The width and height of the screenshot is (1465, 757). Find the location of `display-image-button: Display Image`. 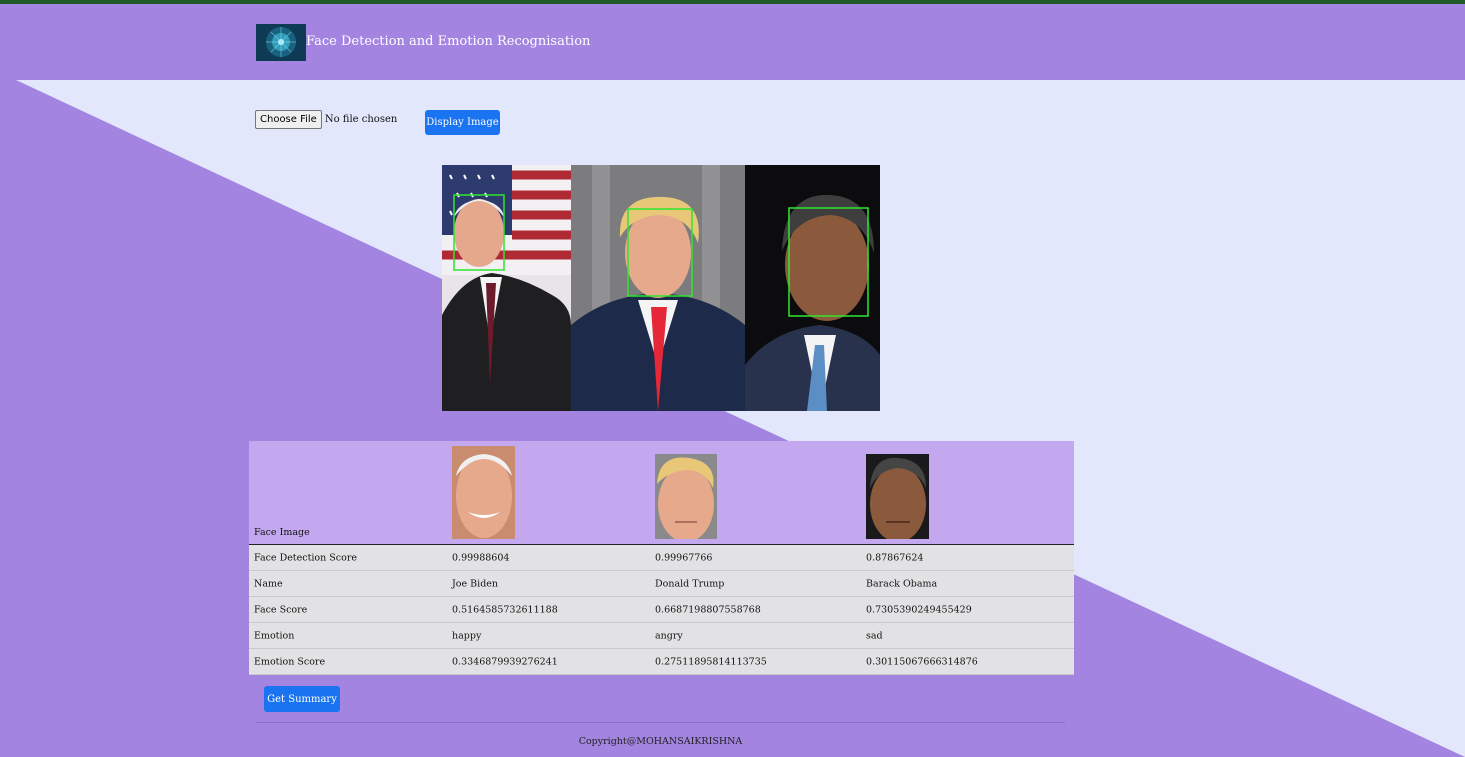

display-image-button: Display Image is located at coordinates (462, 122).